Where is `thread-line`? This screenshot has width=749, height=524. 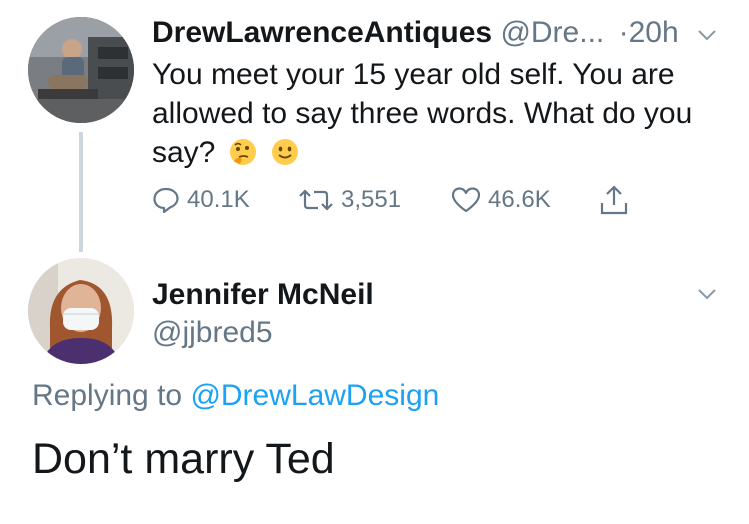 thread-line is located at coordinates (81, 192).